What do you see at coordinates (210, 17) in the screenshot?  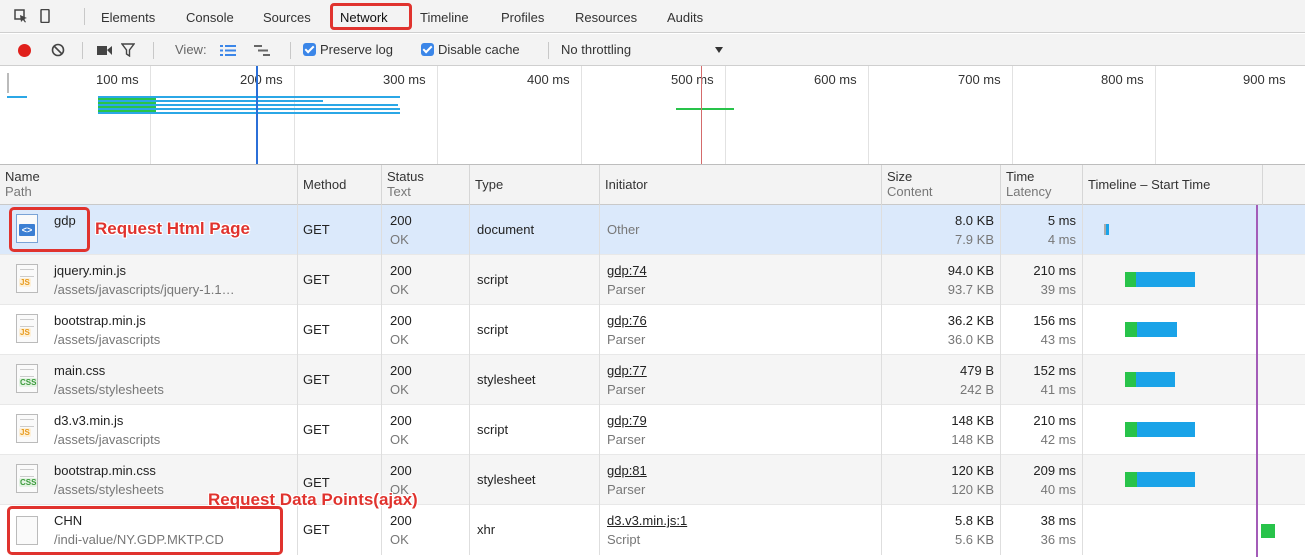 I see `tab-console: Console` at bounding box center [210, 17].